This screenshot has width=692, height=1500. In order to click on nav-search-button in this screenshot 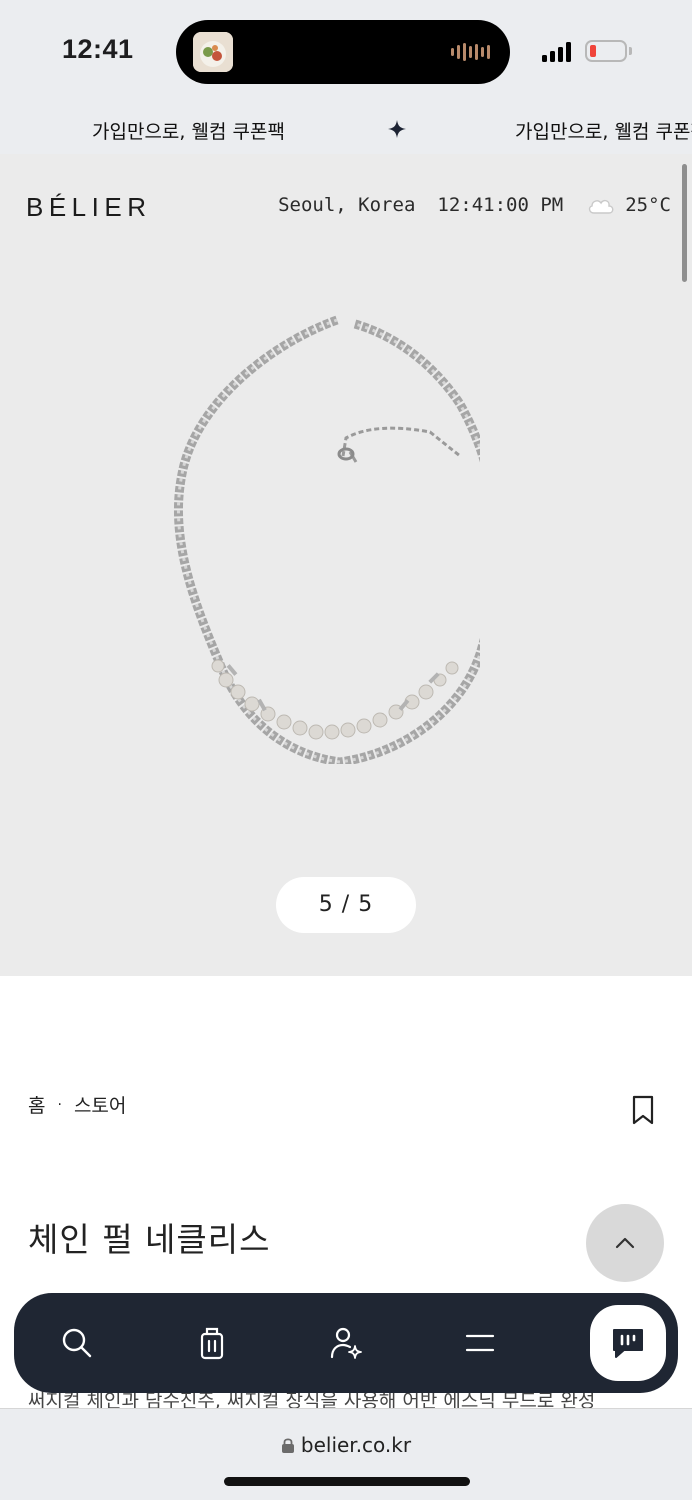, I will do `click(77, 1343)`.